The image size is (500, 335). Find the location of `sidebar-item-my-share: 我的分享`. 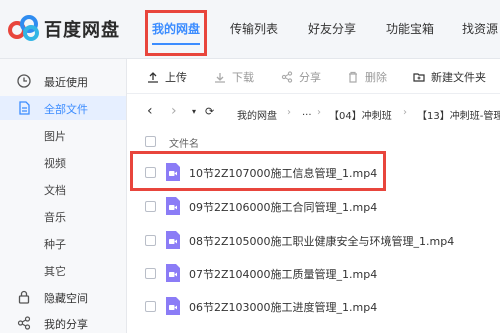

sidebar-item-my-share: 我的分享 is located at coordinates (63, 323).